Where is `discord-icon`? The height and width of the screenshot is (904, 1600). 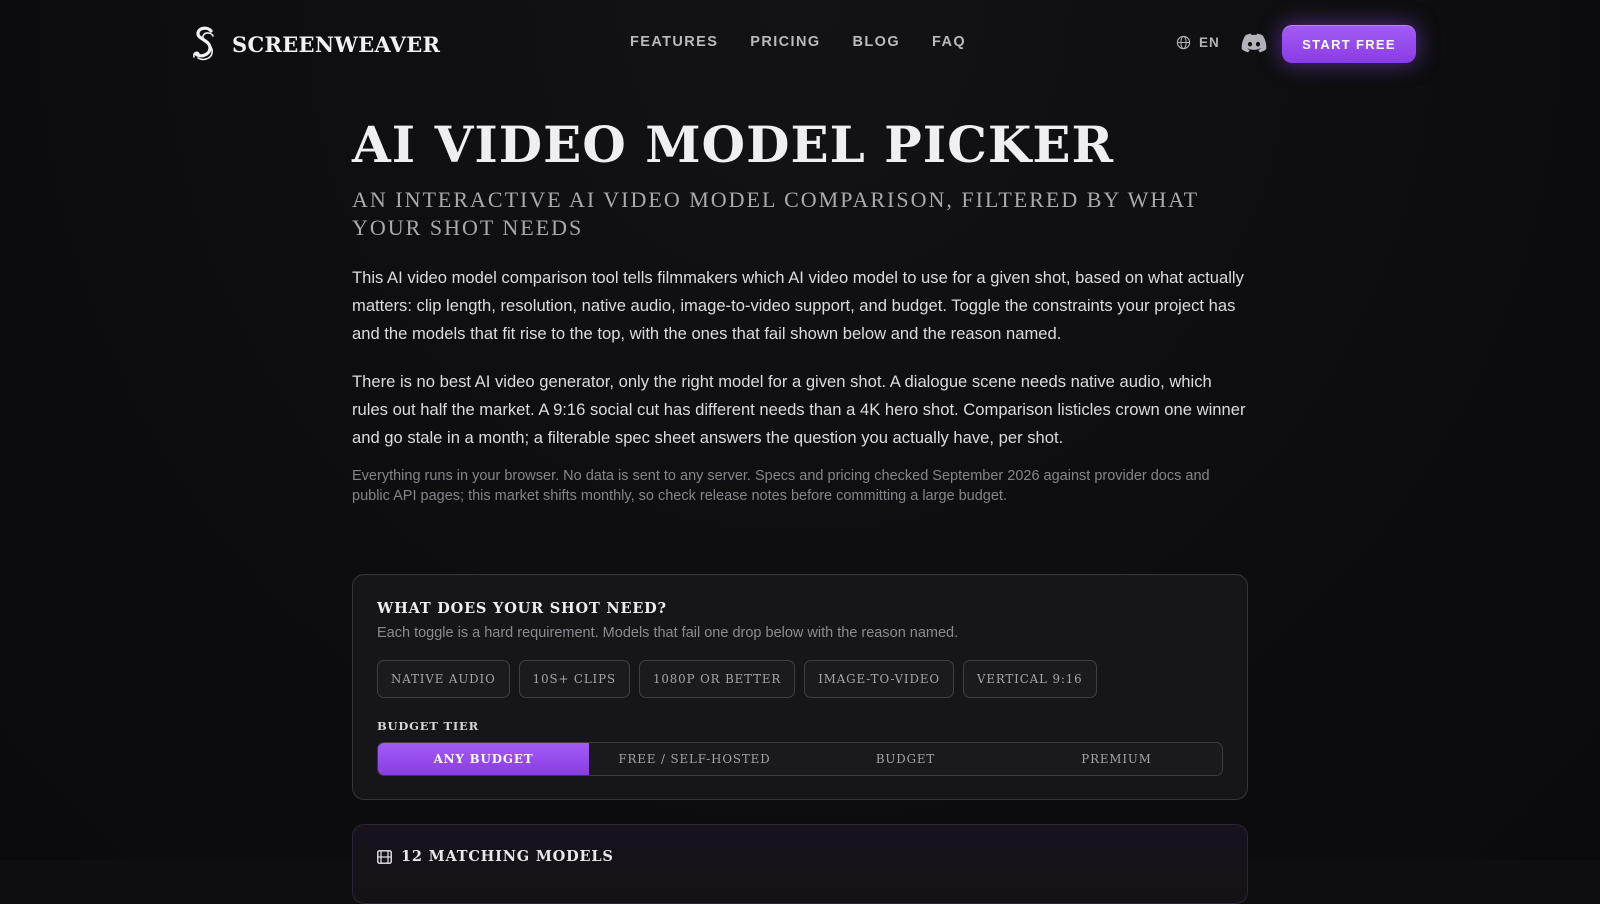 discord-icon is located at coordinates (1254, 43).